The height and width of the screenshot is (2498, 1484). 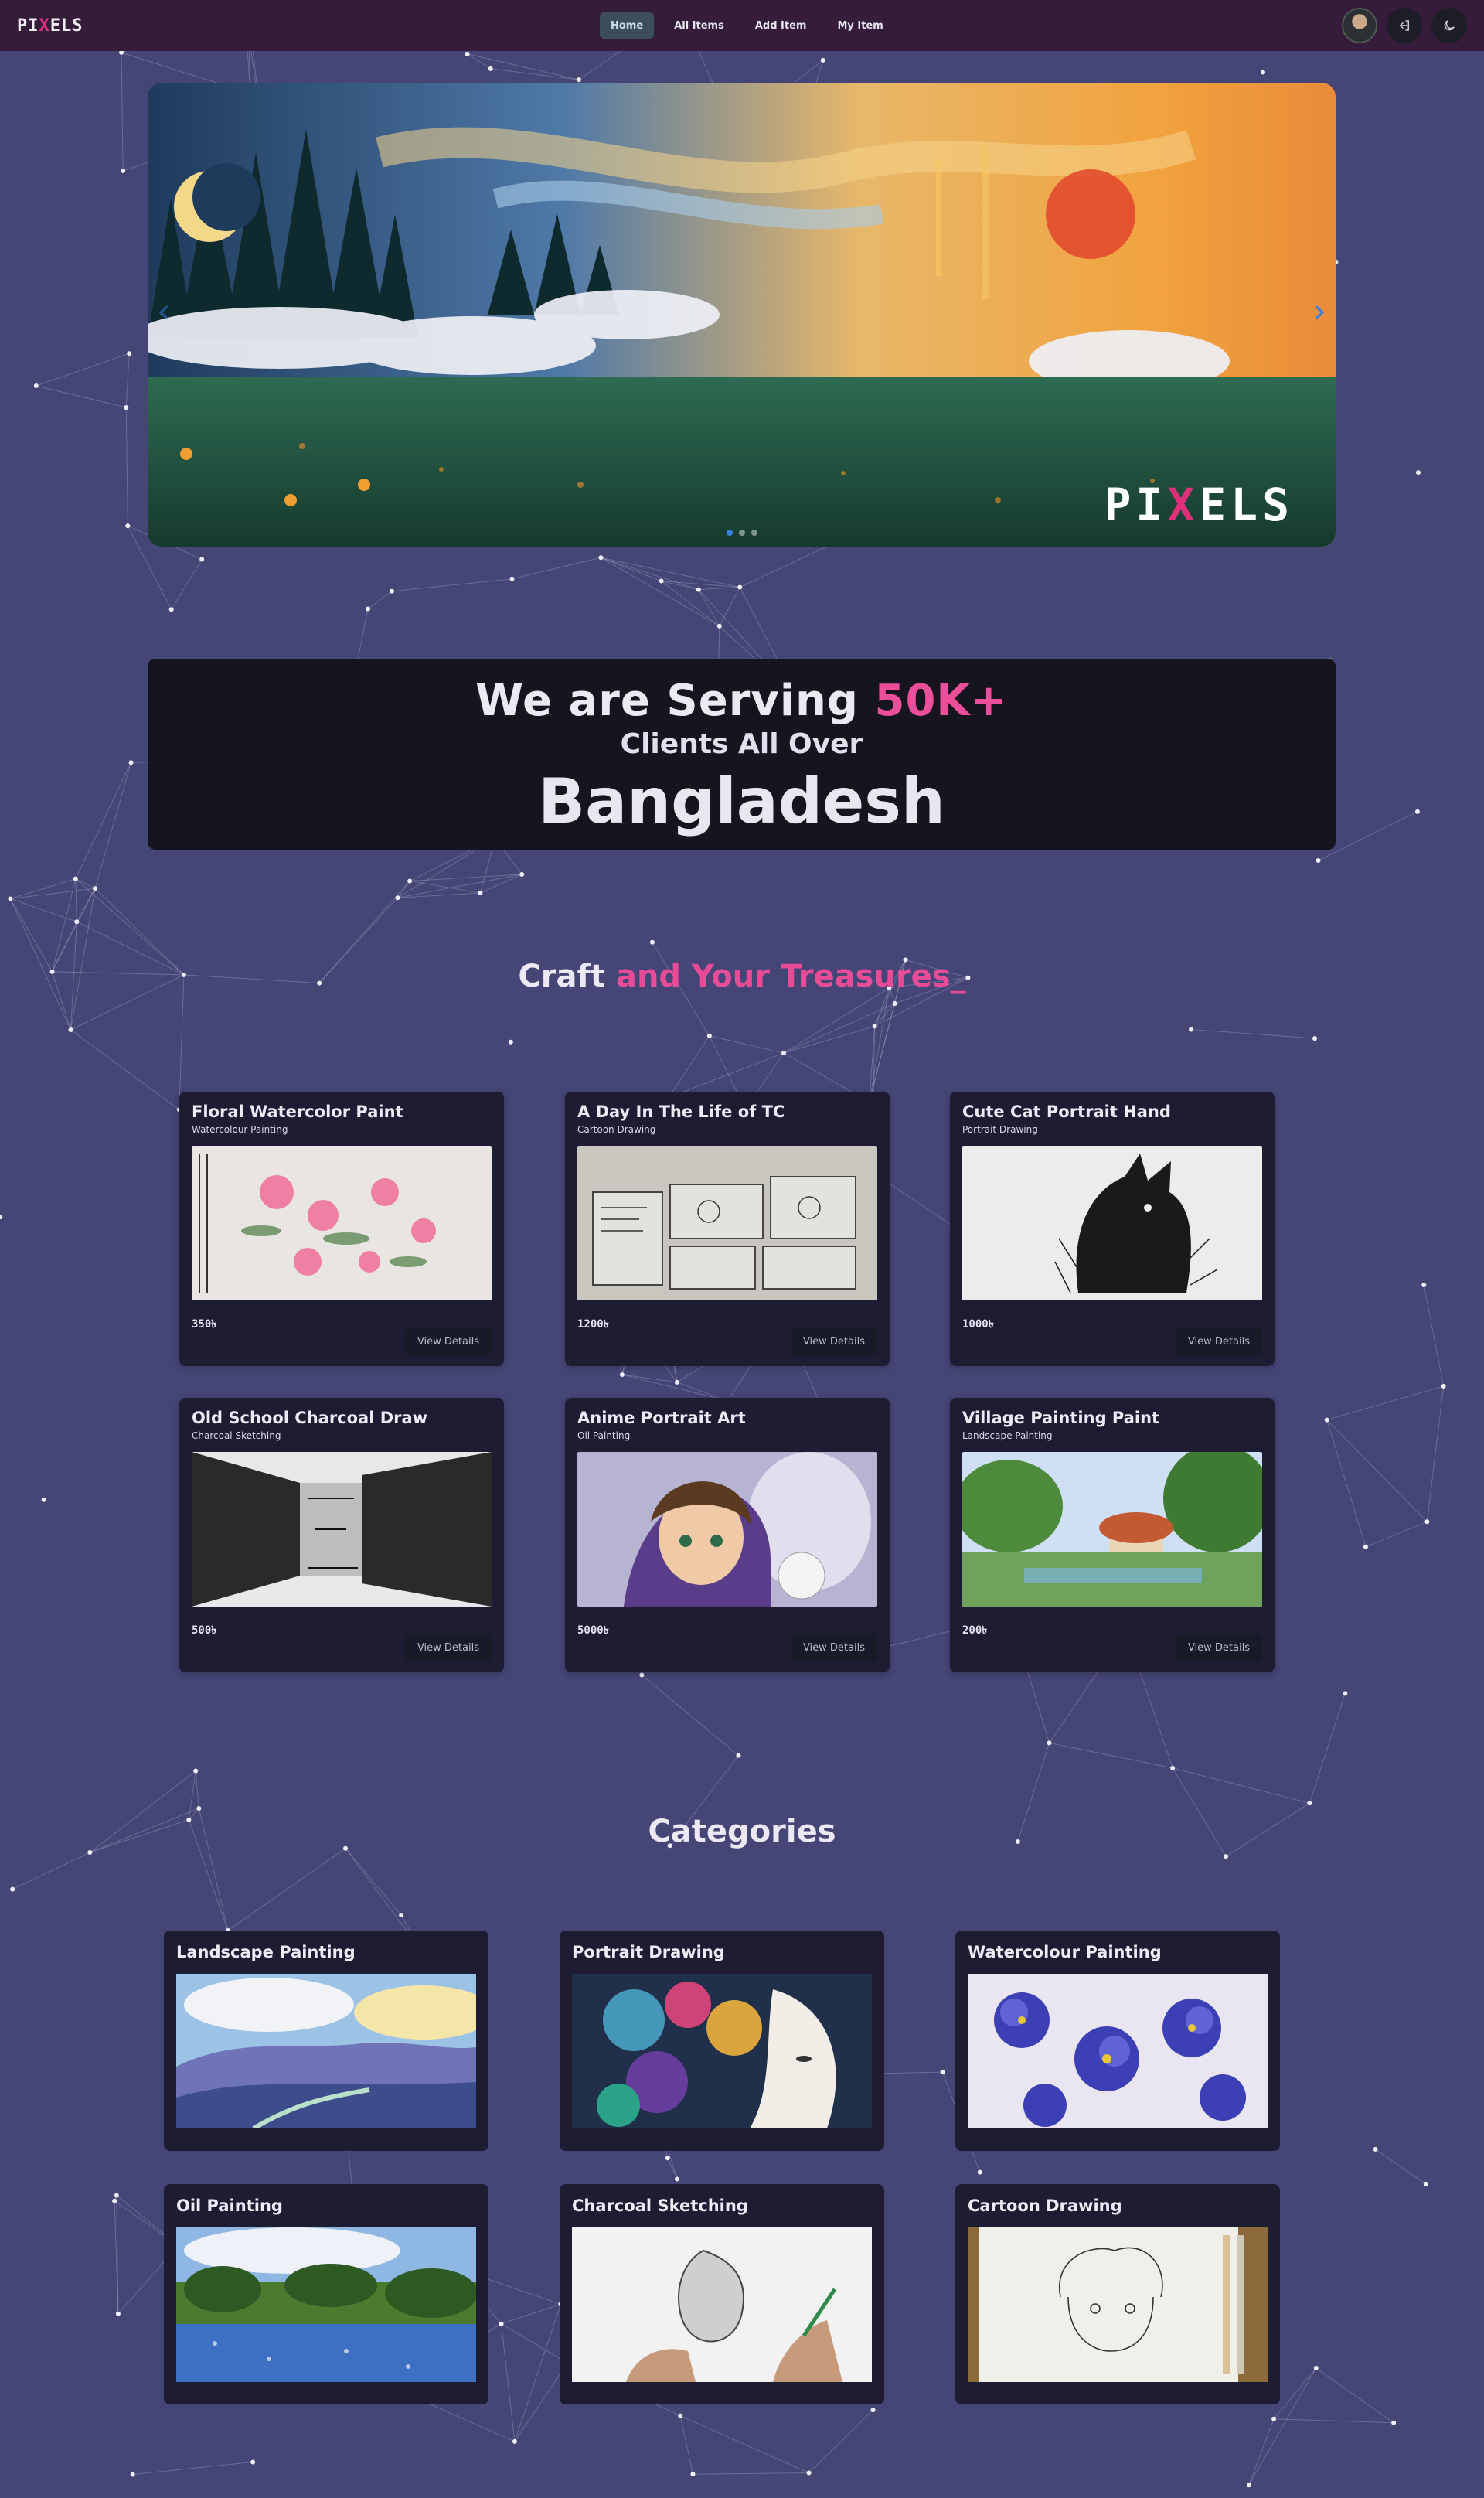 I want to click on category-card: Landscape Painting, so click(x=326, y=2041).